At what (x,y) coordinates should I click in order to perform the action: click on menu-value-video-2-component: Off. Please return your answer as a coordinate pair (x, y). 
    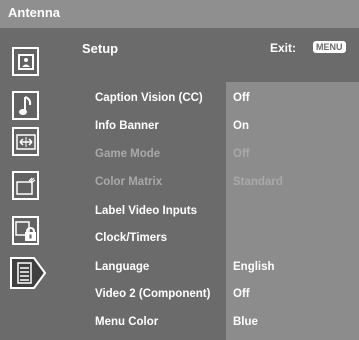
    Looking at the image, I should click on (241, 294).